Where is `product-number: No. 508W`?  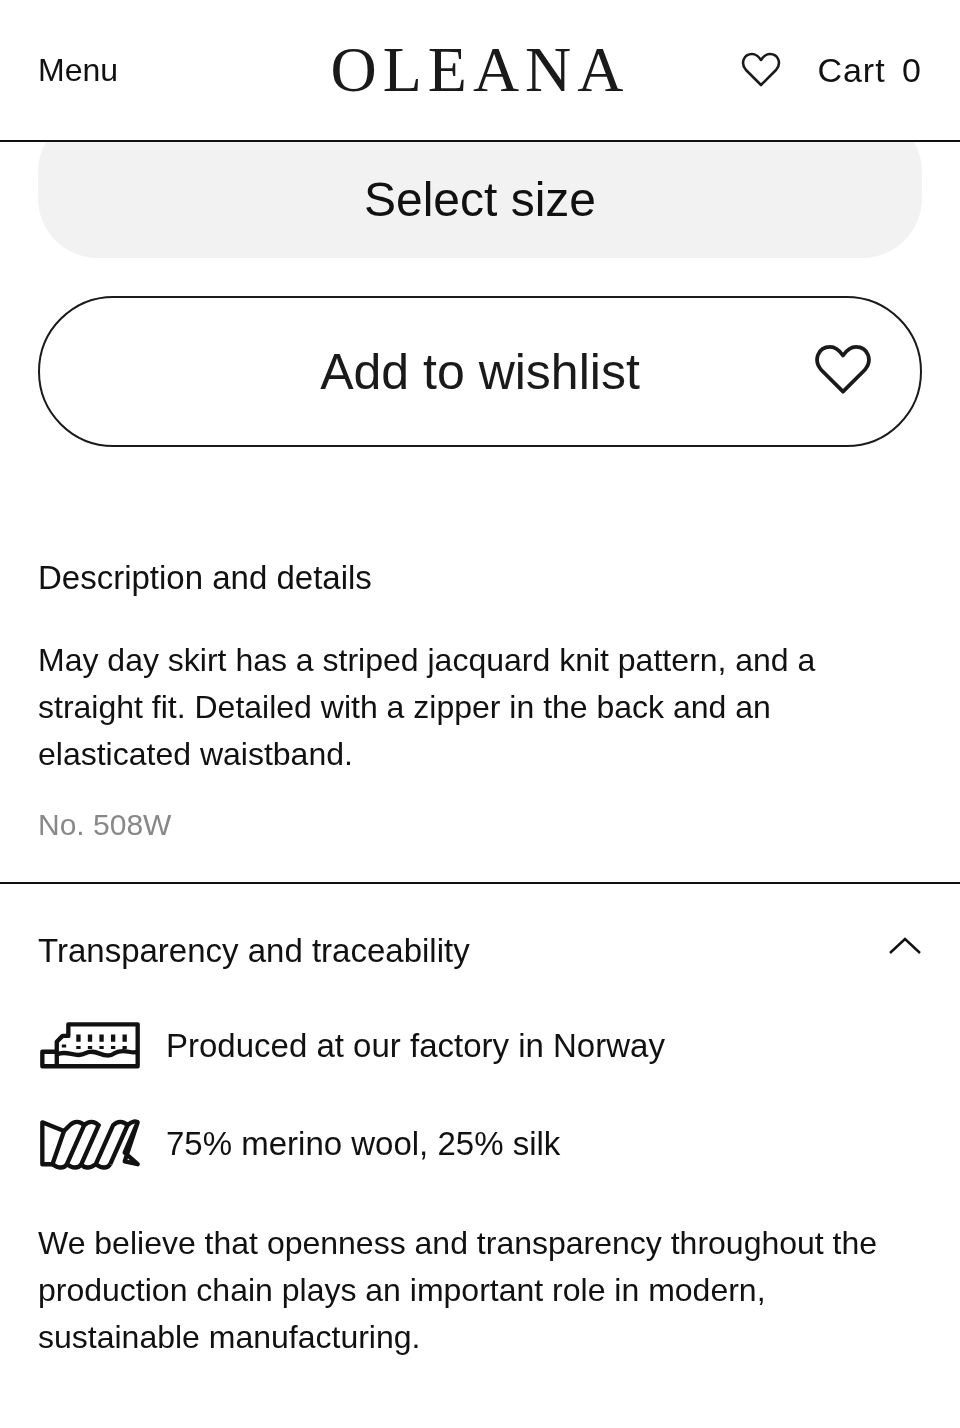
product-number: No. 508W is located at coordinates (105, 825).